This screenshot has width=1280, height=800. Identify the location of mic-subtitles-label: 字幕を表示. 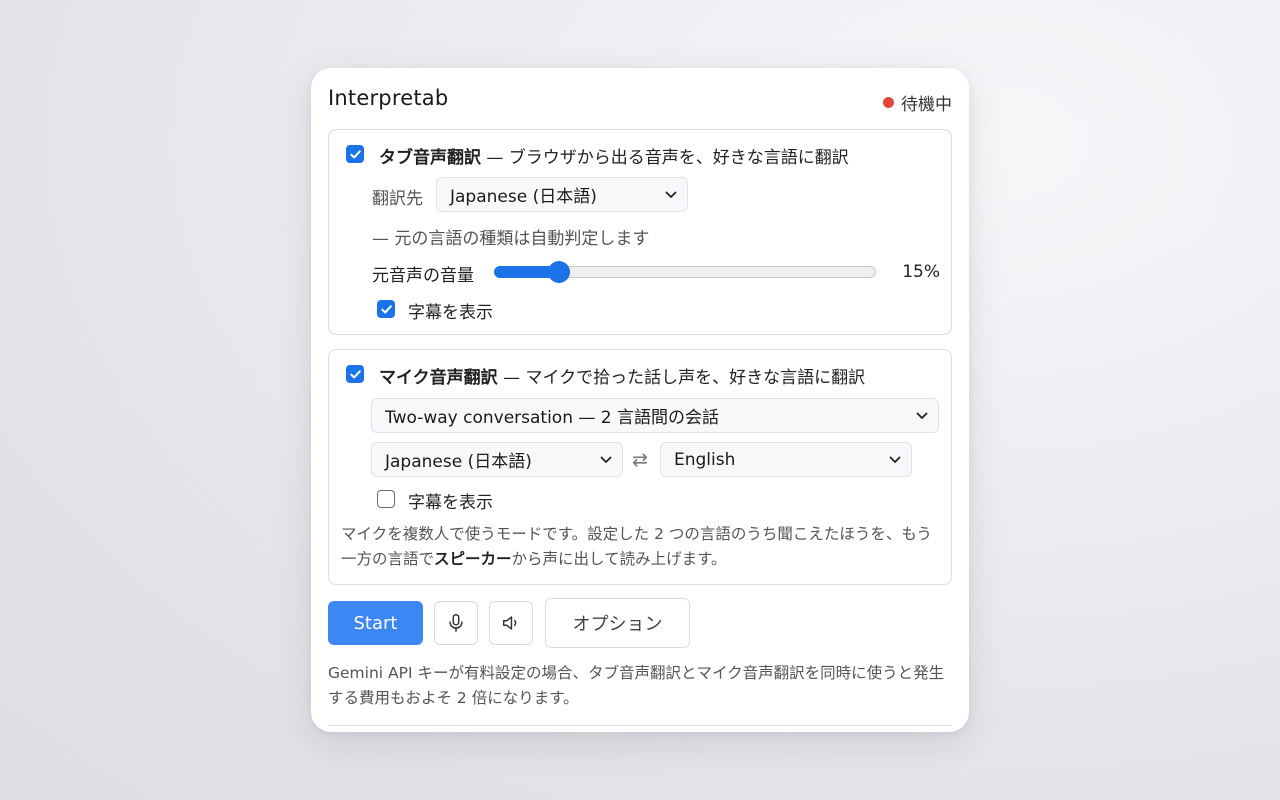
(450, 503).